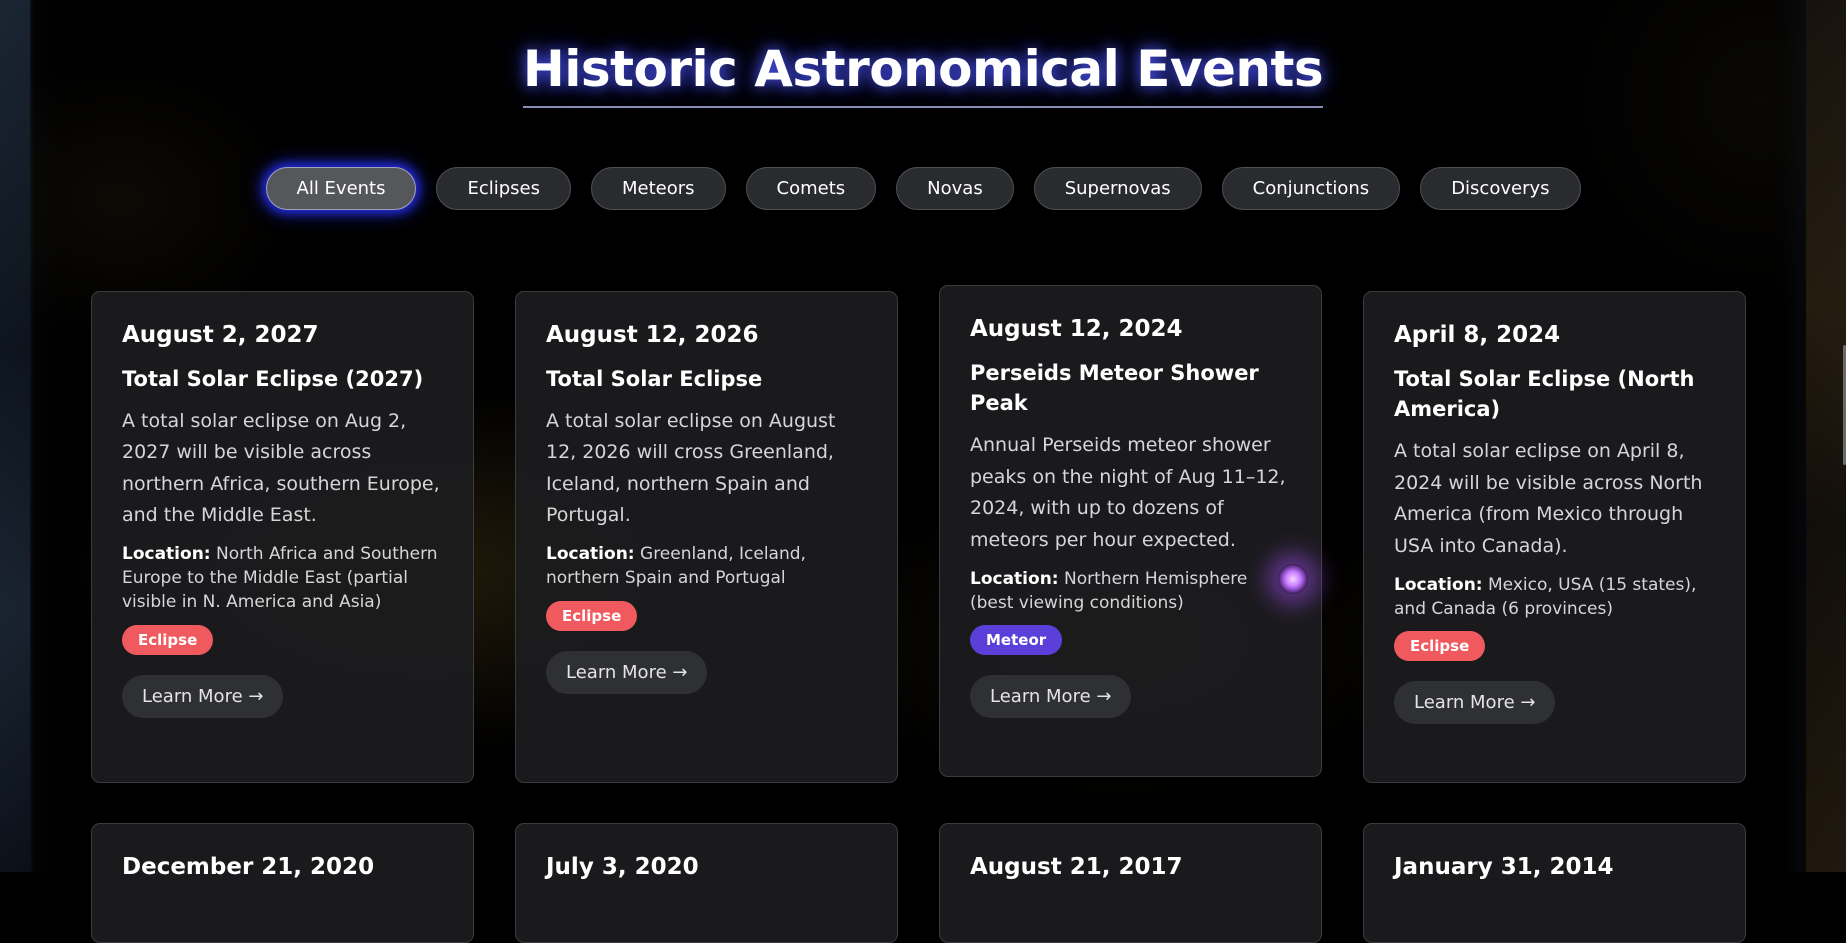  What do you see at coordinates (1076, 867) in the screenshot?
I see `event-date: August 21, 2017` at bounding box center [1076, 867].